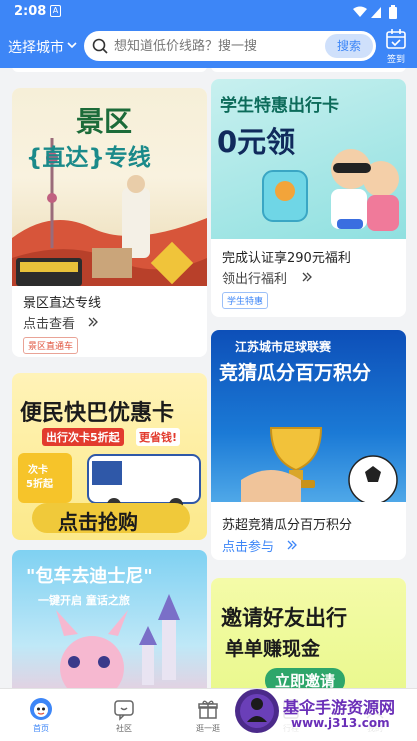  What do you see at coordinates (109, 187) in the screenshot?
I see `scenic-banner-image: 景区 {直达}专线` at bounding box center [109, 187].